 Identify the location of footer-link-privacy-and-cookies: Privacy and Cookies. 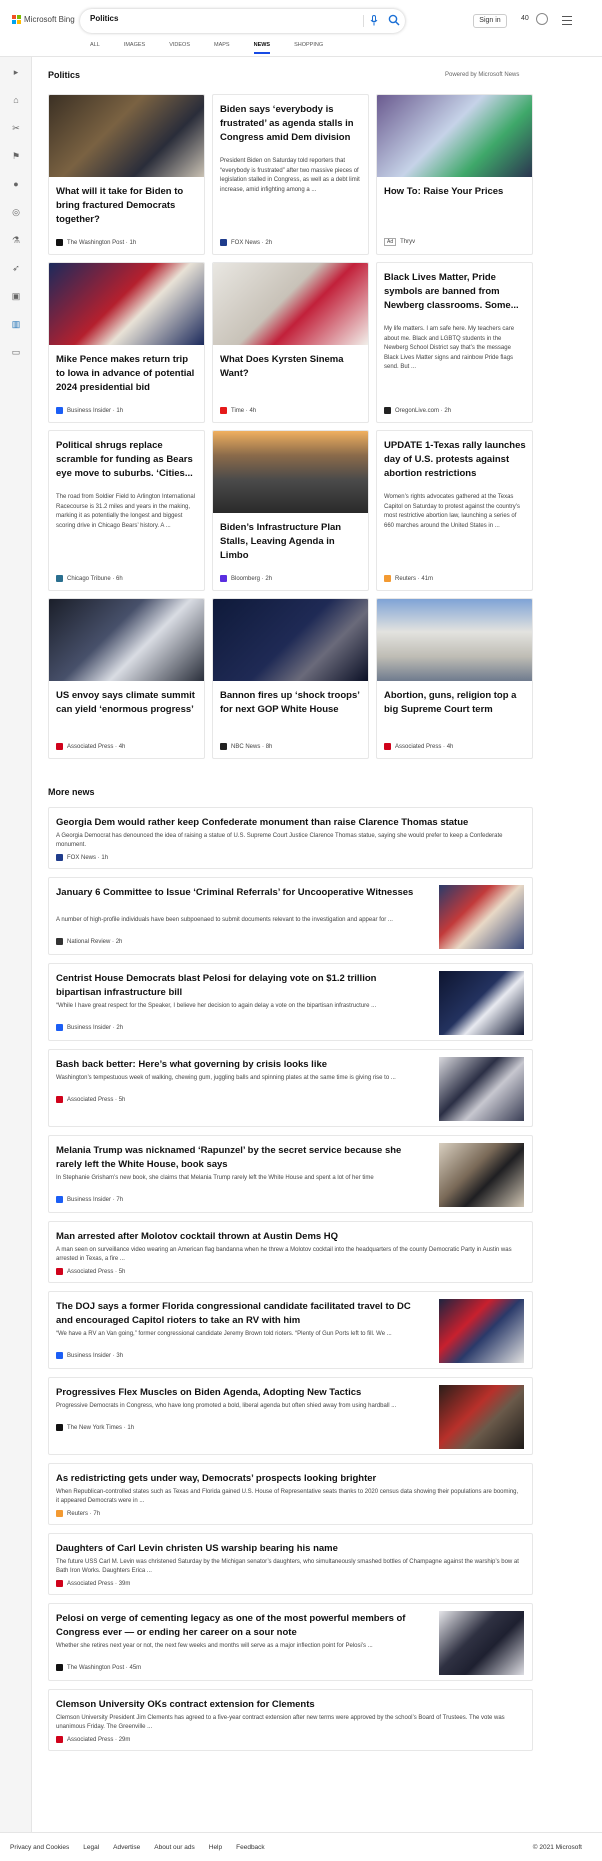
(39, 1847).